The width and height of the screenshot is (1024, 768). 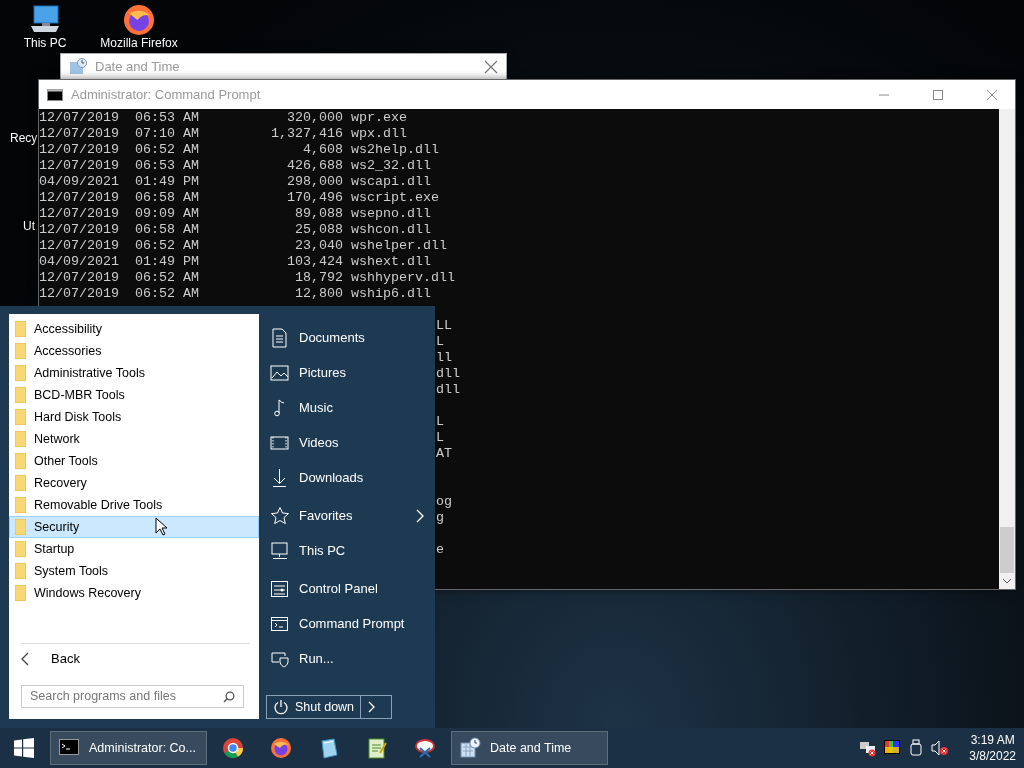 What do you see at coordinates (24, 748) in the screenshot?
I see `windows-logo-icon` at bounding box center [24, 748].